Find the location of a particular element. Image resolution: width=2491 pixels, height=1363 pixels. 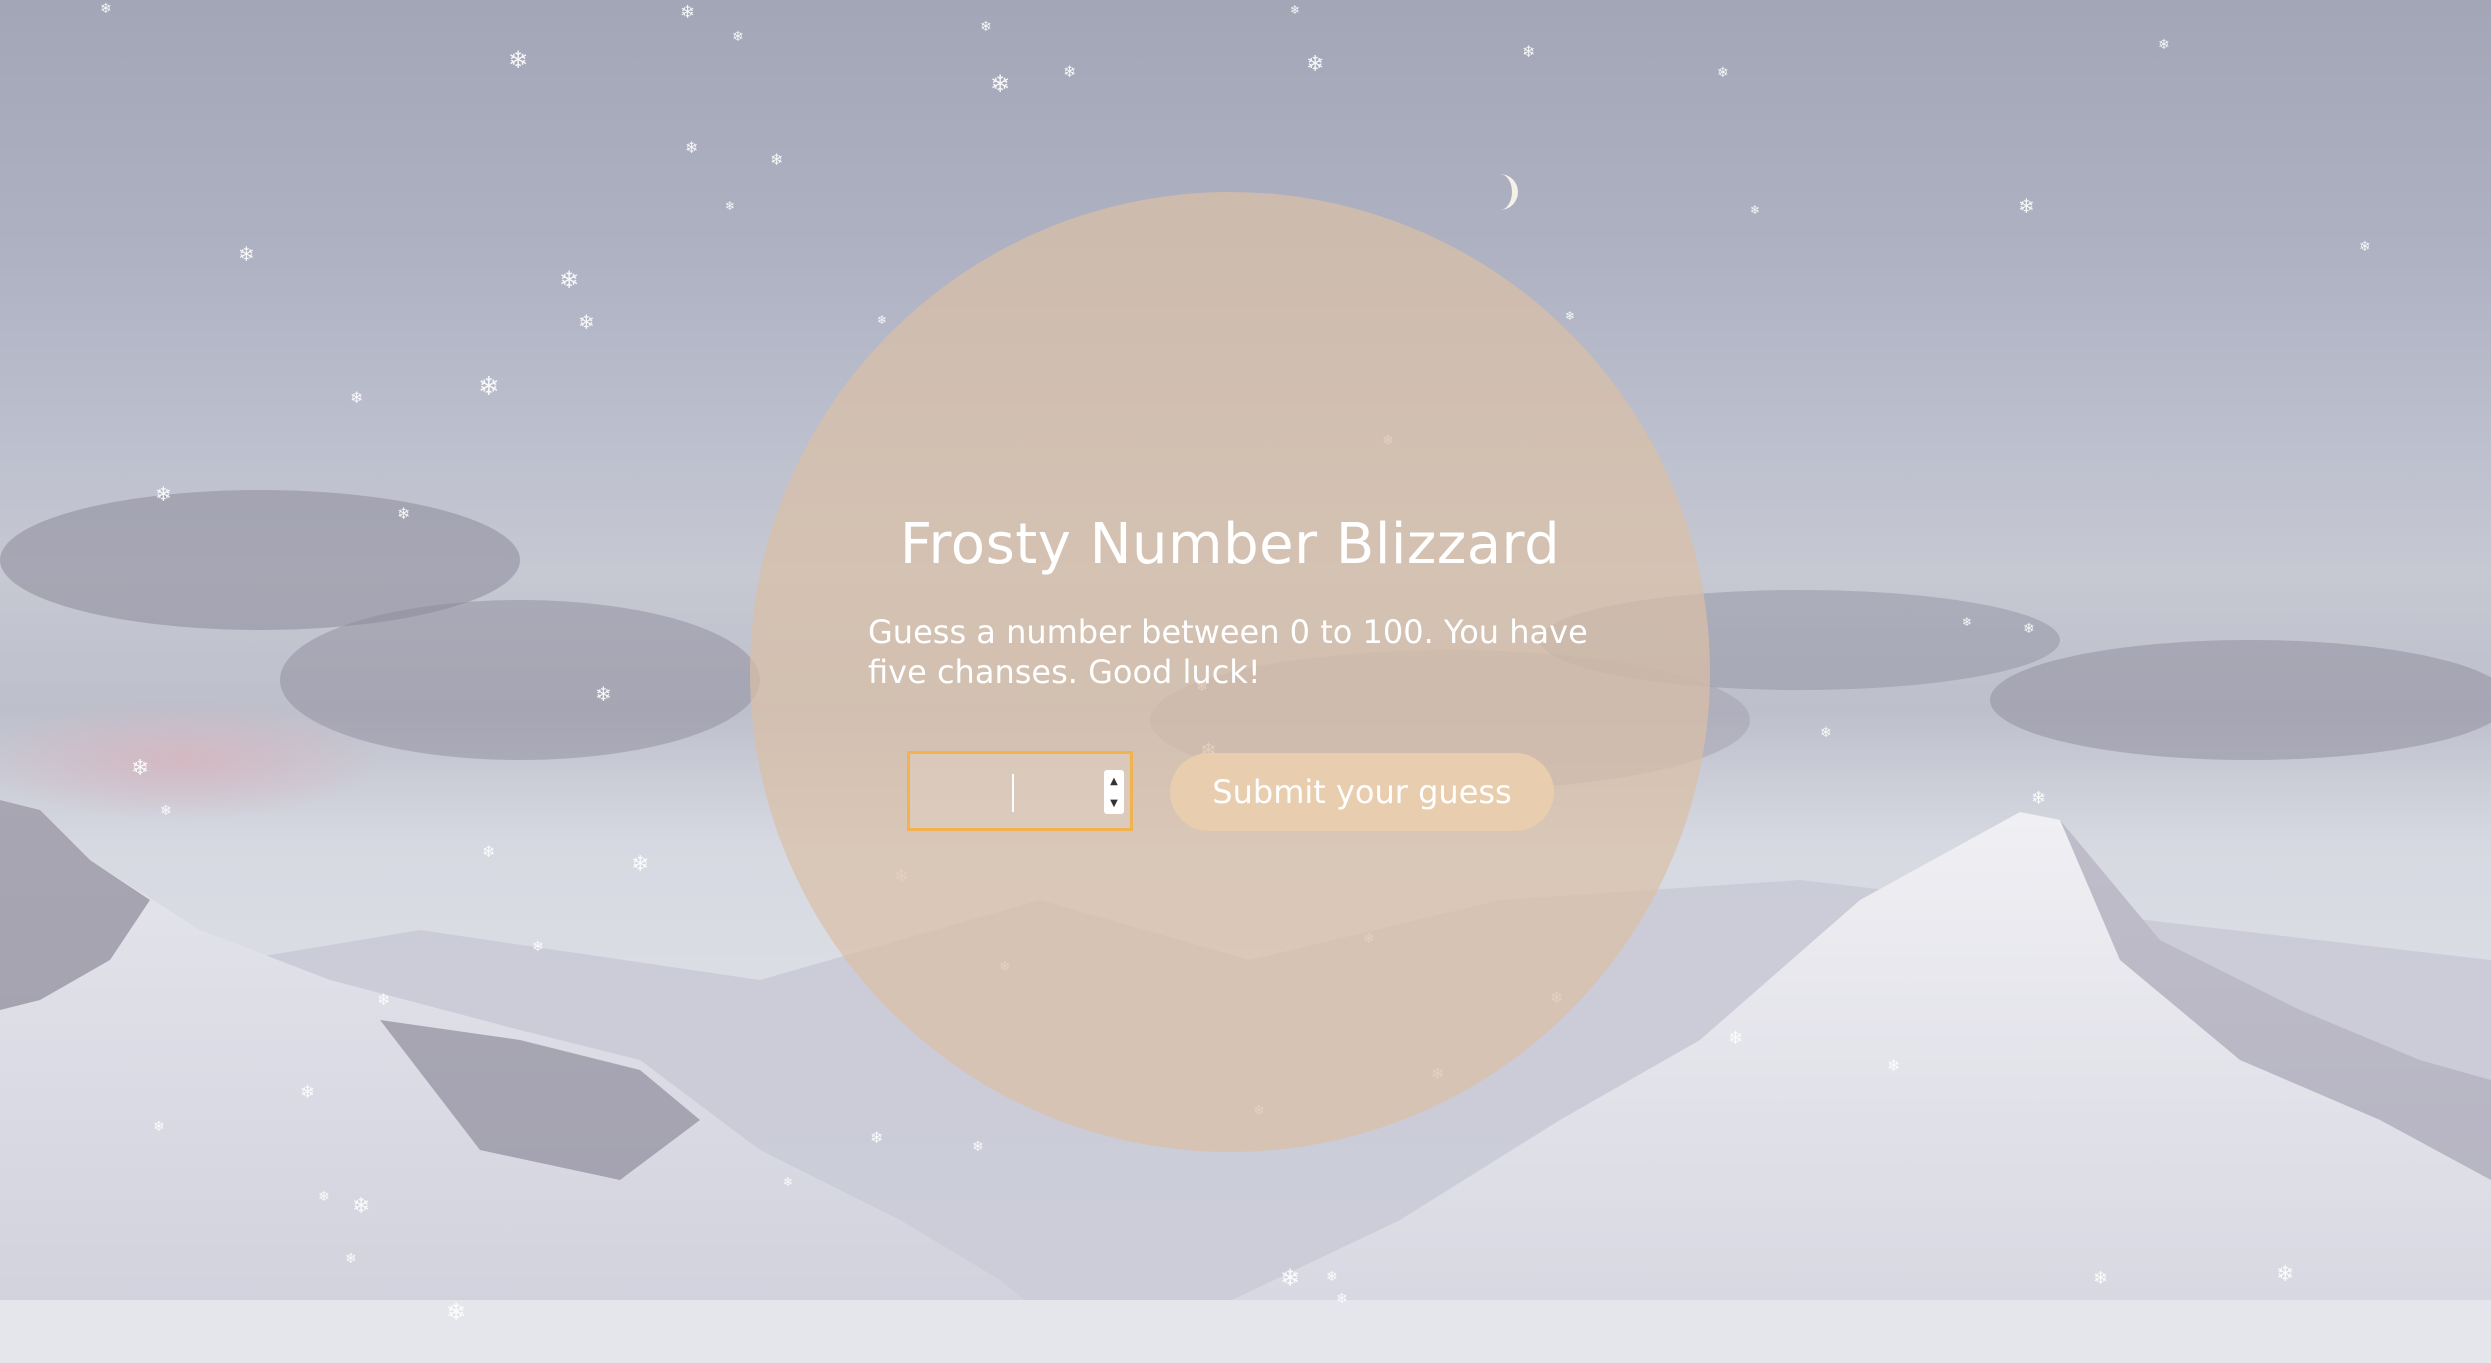

number-stepper: ▲ ▼ is located at coordinates (1114, 792).